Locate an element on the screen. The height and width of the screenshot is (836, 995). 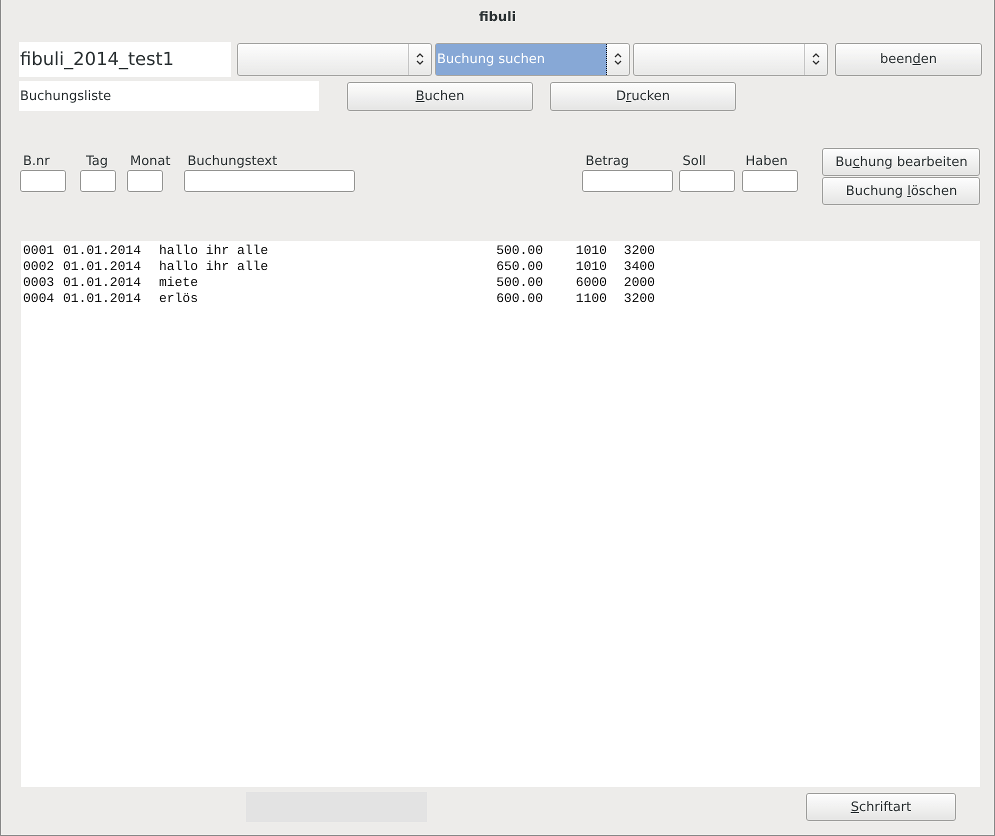
button: Buchen is located at coordinates (440, 96).